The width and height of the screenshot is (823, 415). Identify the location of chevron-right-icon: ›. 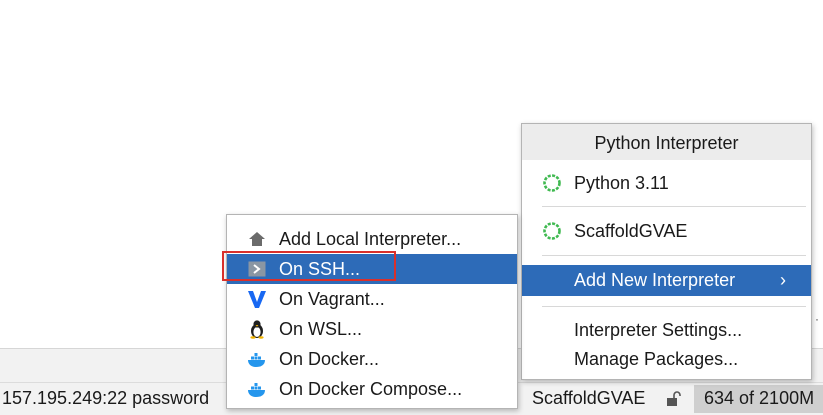
(783, 280).